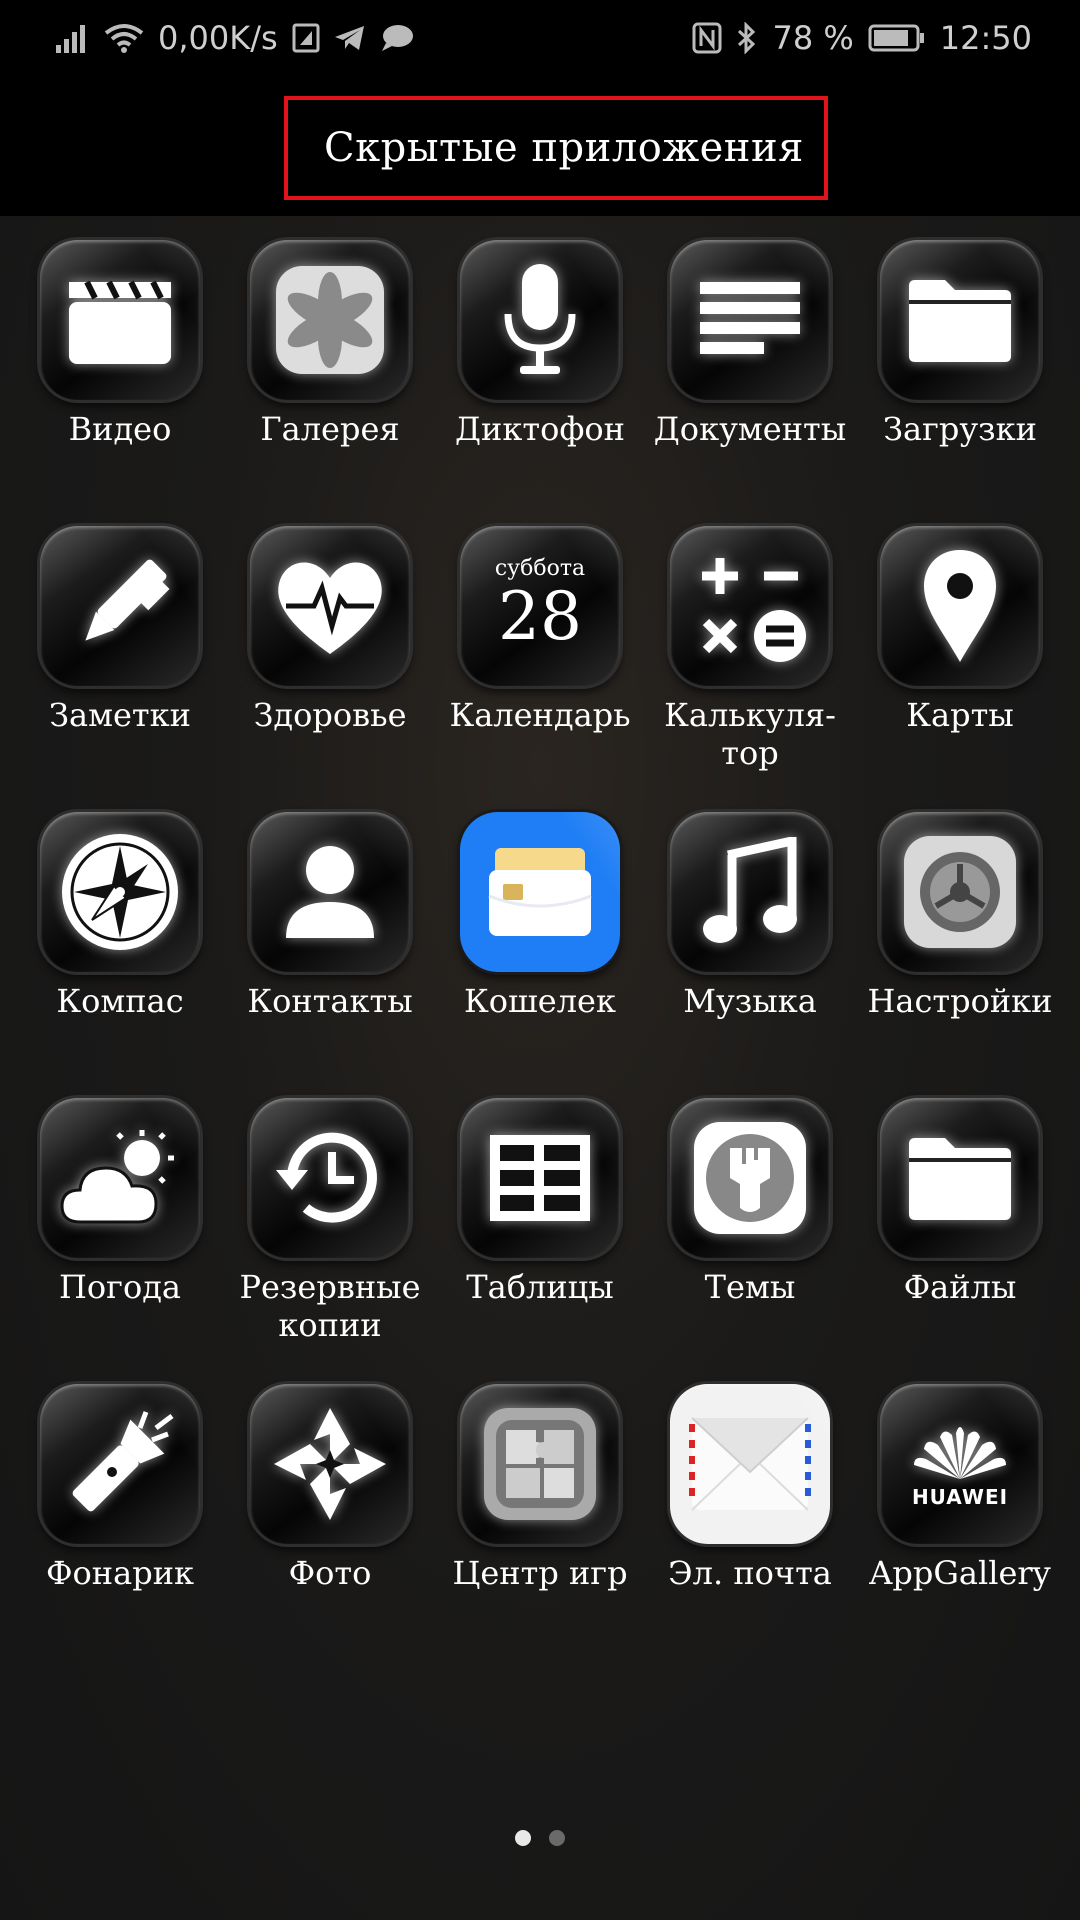 This screenshot has width=1080, height=1920. What do you see at coordinates (120, 1287) in the screenshot?
I see `app-label: Погода` at bounding box center [120, 1287].